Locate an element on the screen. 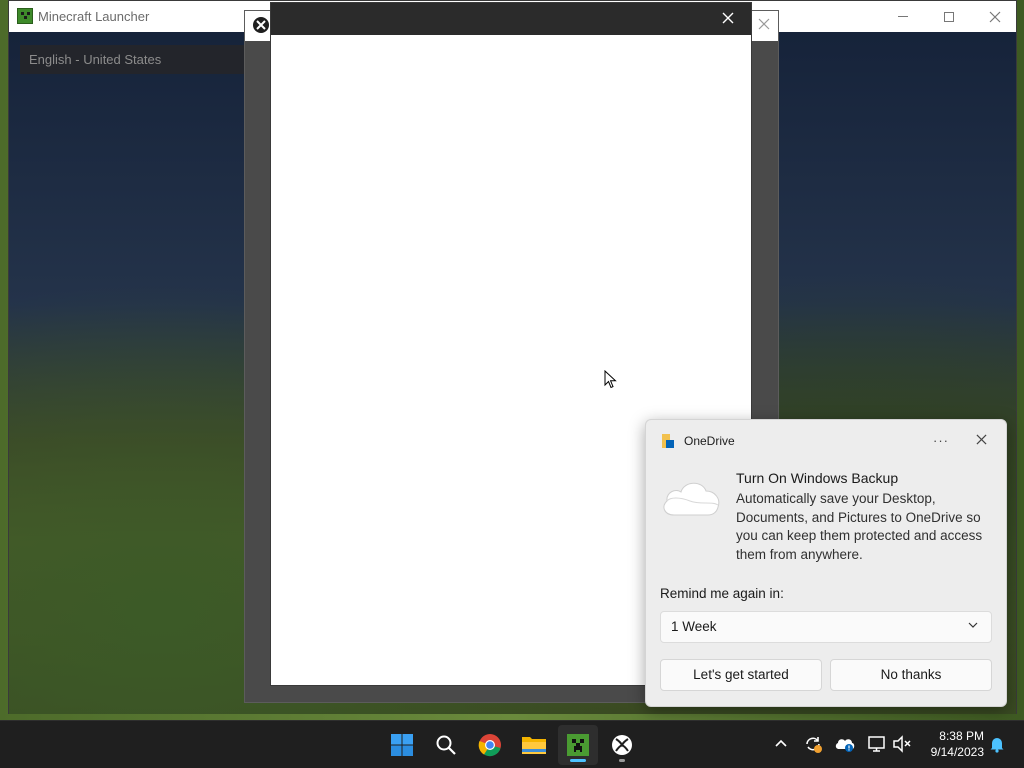  maximize-button is located at coordinates (949, 16).